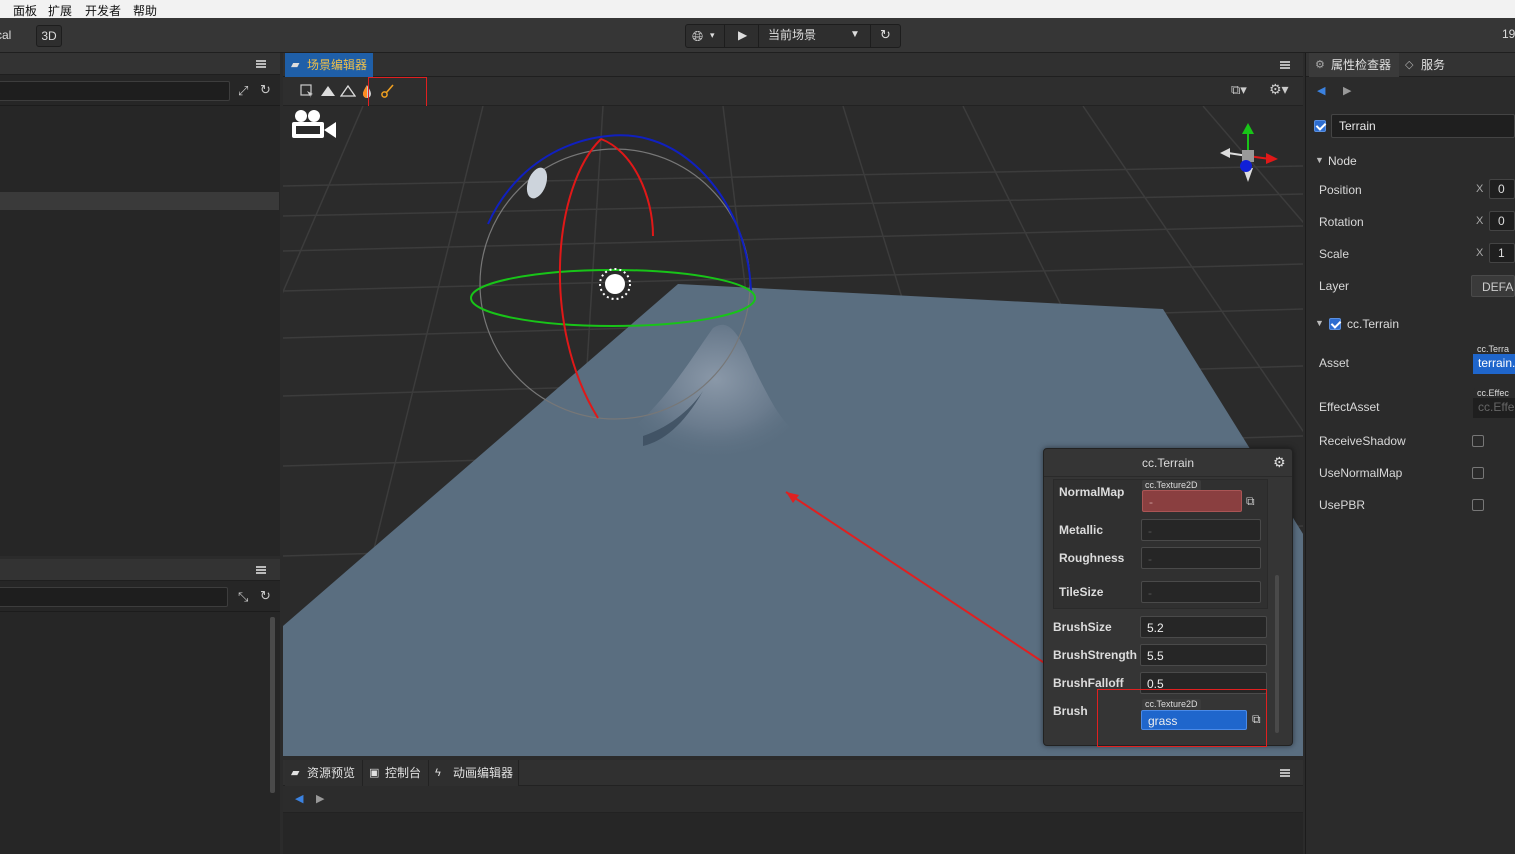  I want to click on scale-label: Scale, so click(1334, 254).